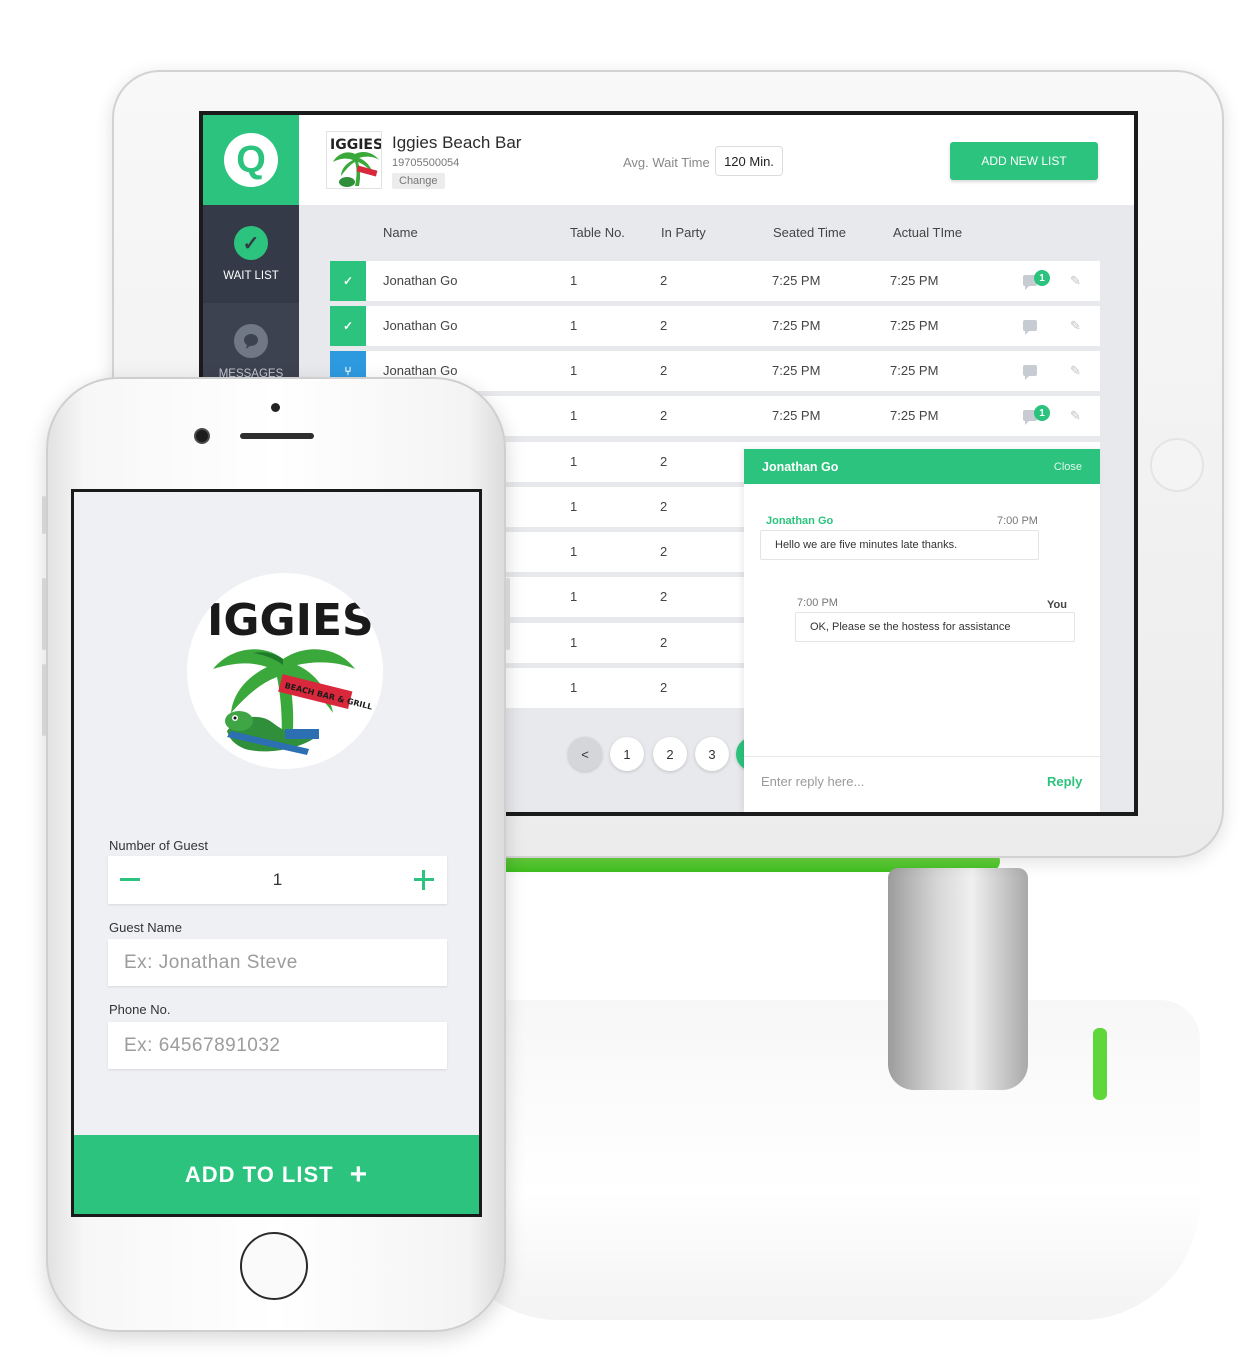  I want to click on column-header-actual-time: Actual TIme, so click(927, 232).